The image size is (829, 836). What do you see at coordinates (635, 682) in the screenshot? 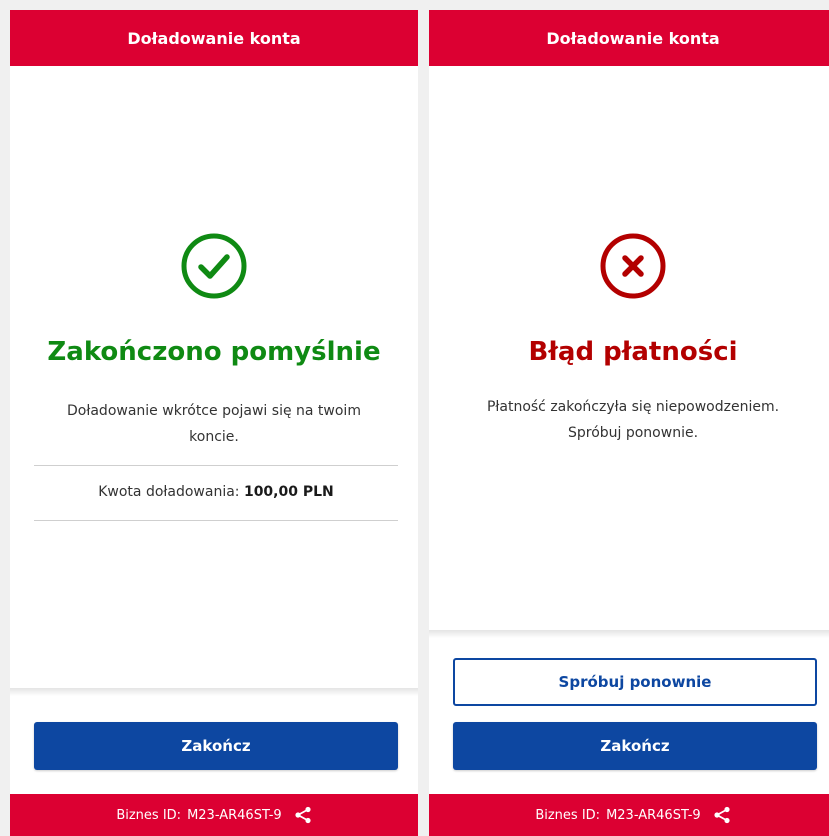
I see `retry-button: Spróbuj ponownie` at bounding box center [635, 682].